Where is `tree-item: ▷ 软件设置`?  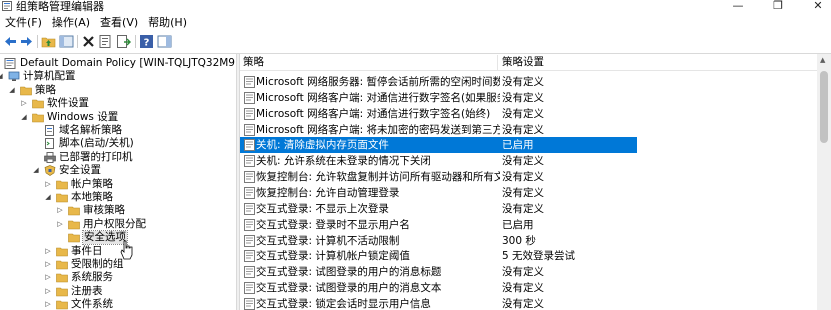 tree-item: ▷ 软件设置 is located at coordinates (118, 103).